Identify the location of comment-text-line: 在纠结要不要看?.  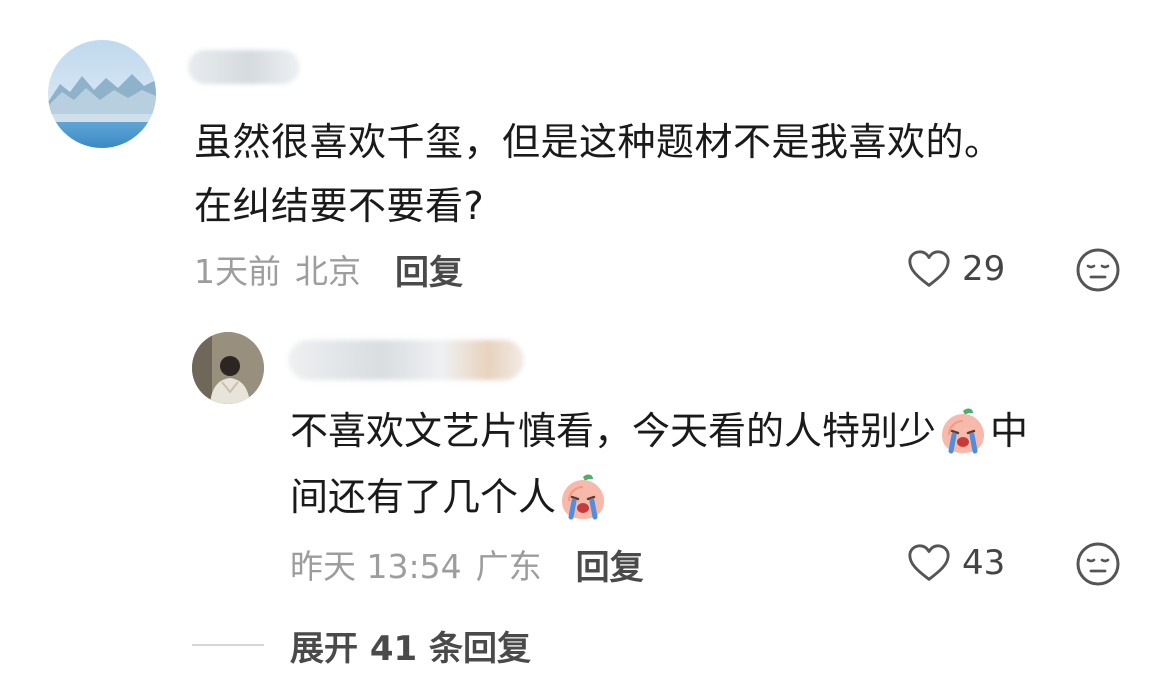
(339, 206).